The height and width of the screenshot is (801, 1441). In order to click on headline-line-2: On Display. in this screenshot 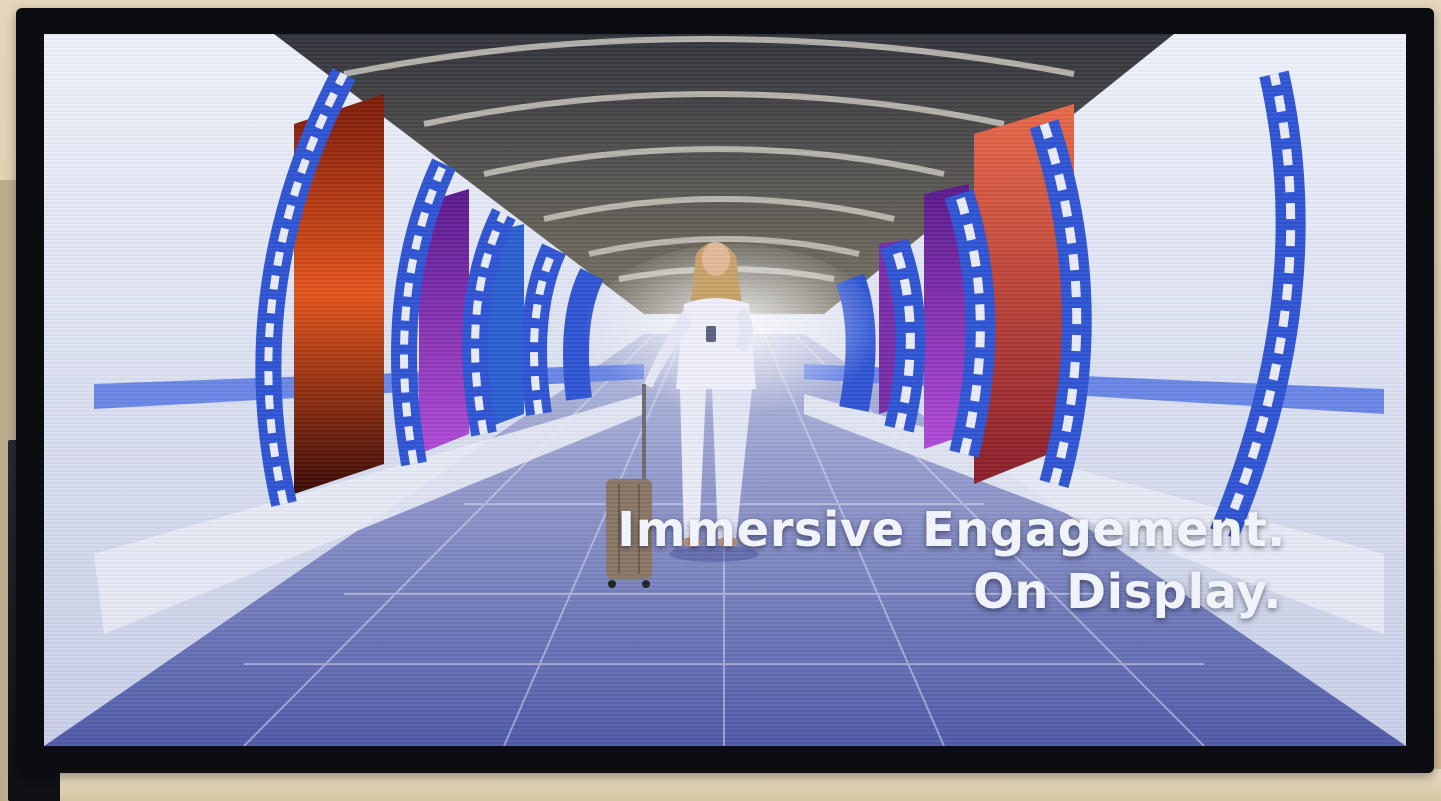, I will do `click(1127, 592)`.